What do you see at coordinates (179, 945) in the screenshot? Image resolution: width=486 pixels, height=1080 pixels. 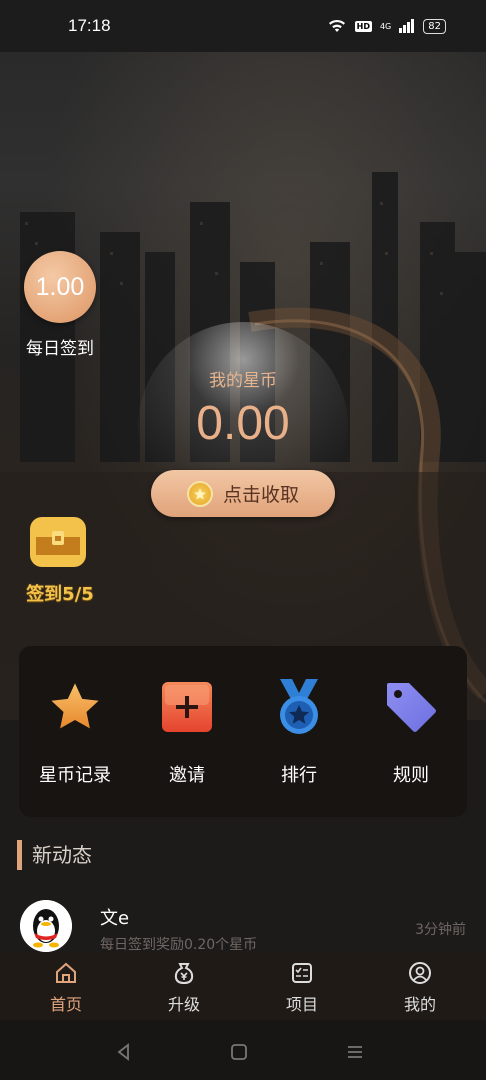 I see `news-description: 每日签到奖励0.20个星币` at bounding box center [179, 945].